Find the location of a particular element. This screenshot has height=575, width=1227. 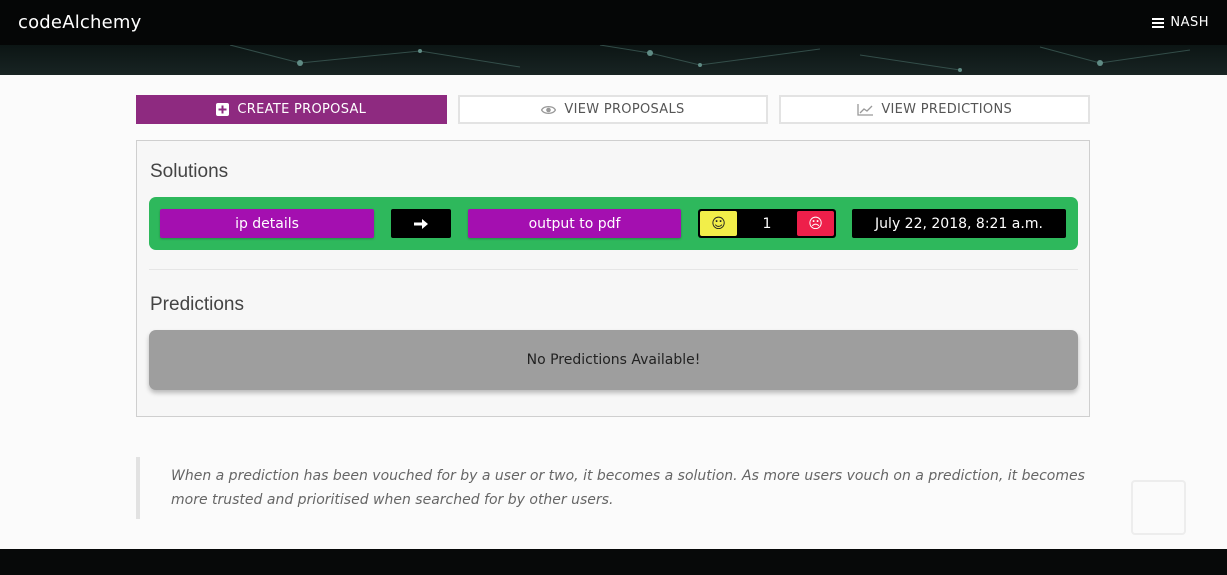

tab-label: CREATE PROPOSAL is located at coordinates (302, 109).